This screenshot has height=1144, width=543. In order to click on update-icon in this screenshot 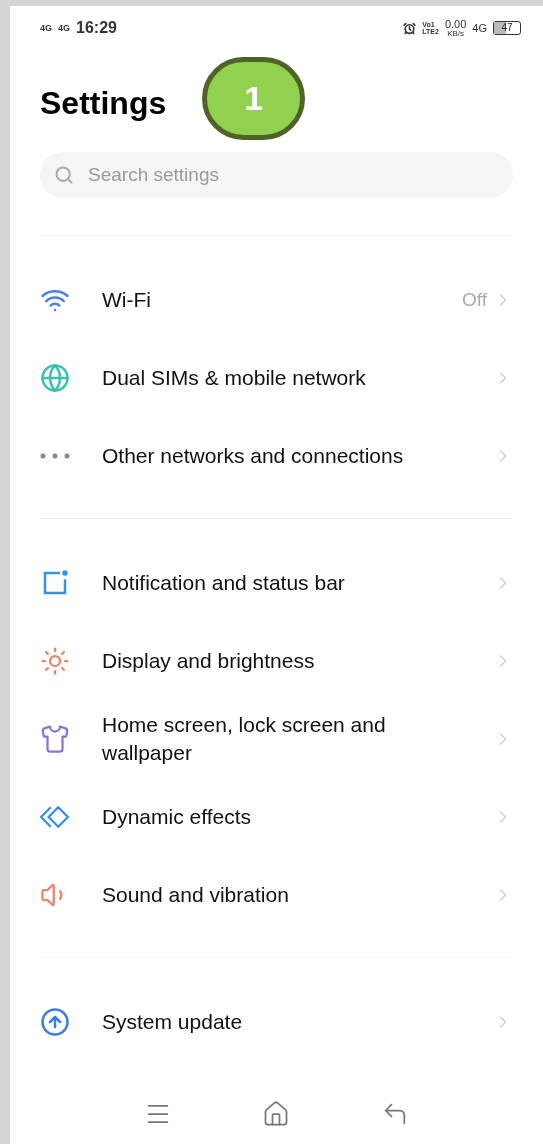, I will do `click(55, 1022)`.